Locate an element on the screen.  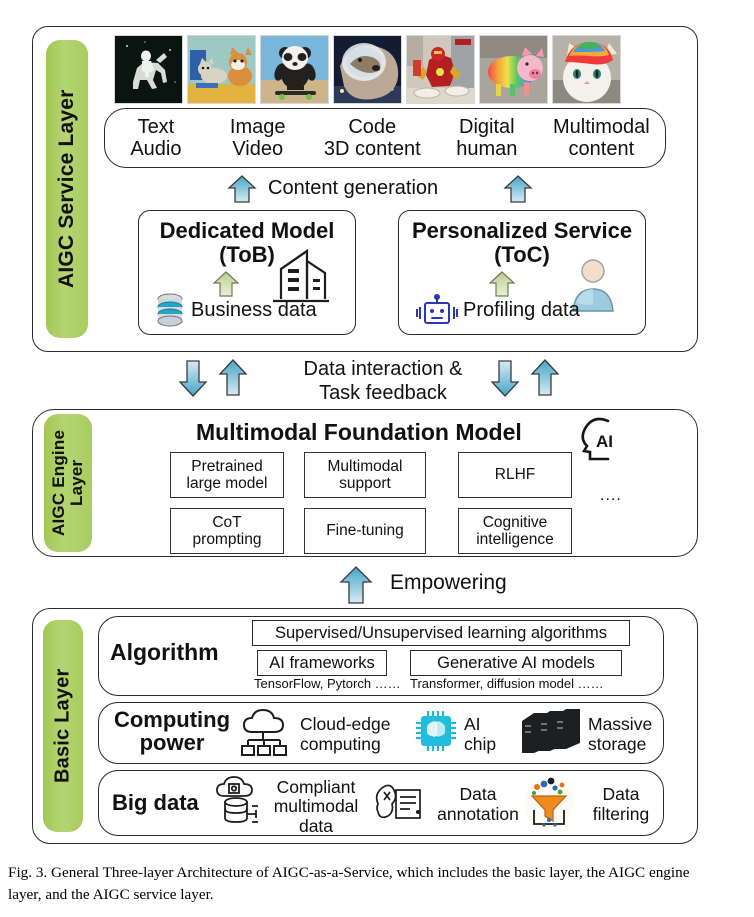
data-annotation-label: Data annotation is located at coordinates (478, 804).